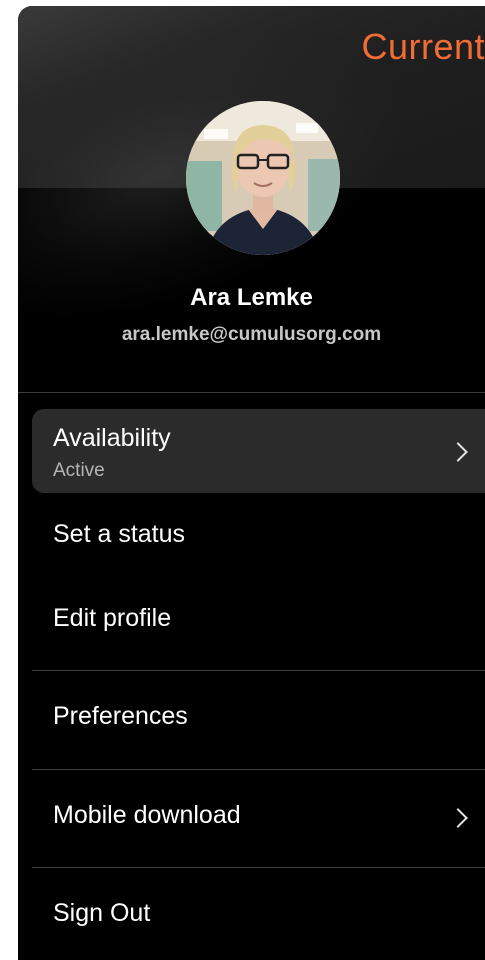  What do you see at coordinates (258, 620) in the screenshot?
I see `edit-profile-menu-item: Edit profile` at bounding box center [258, 620].